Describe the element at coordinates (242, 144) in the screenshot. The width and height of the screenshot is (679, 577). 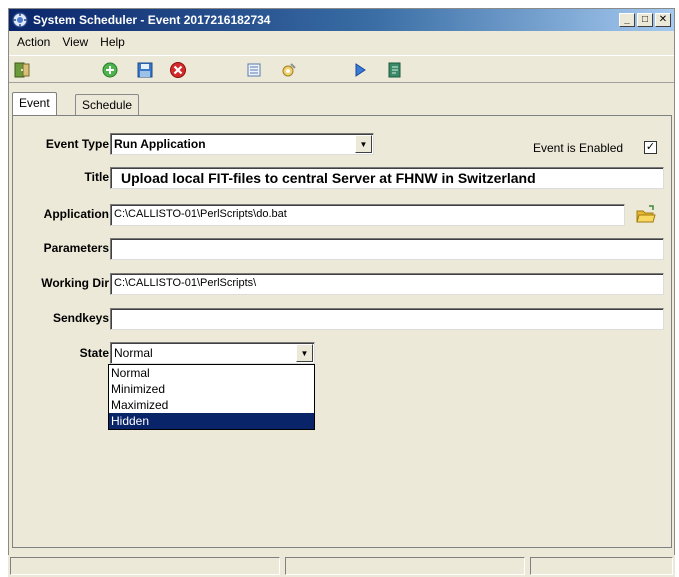
I see `event-type-select: Run Application ▼` at that location.